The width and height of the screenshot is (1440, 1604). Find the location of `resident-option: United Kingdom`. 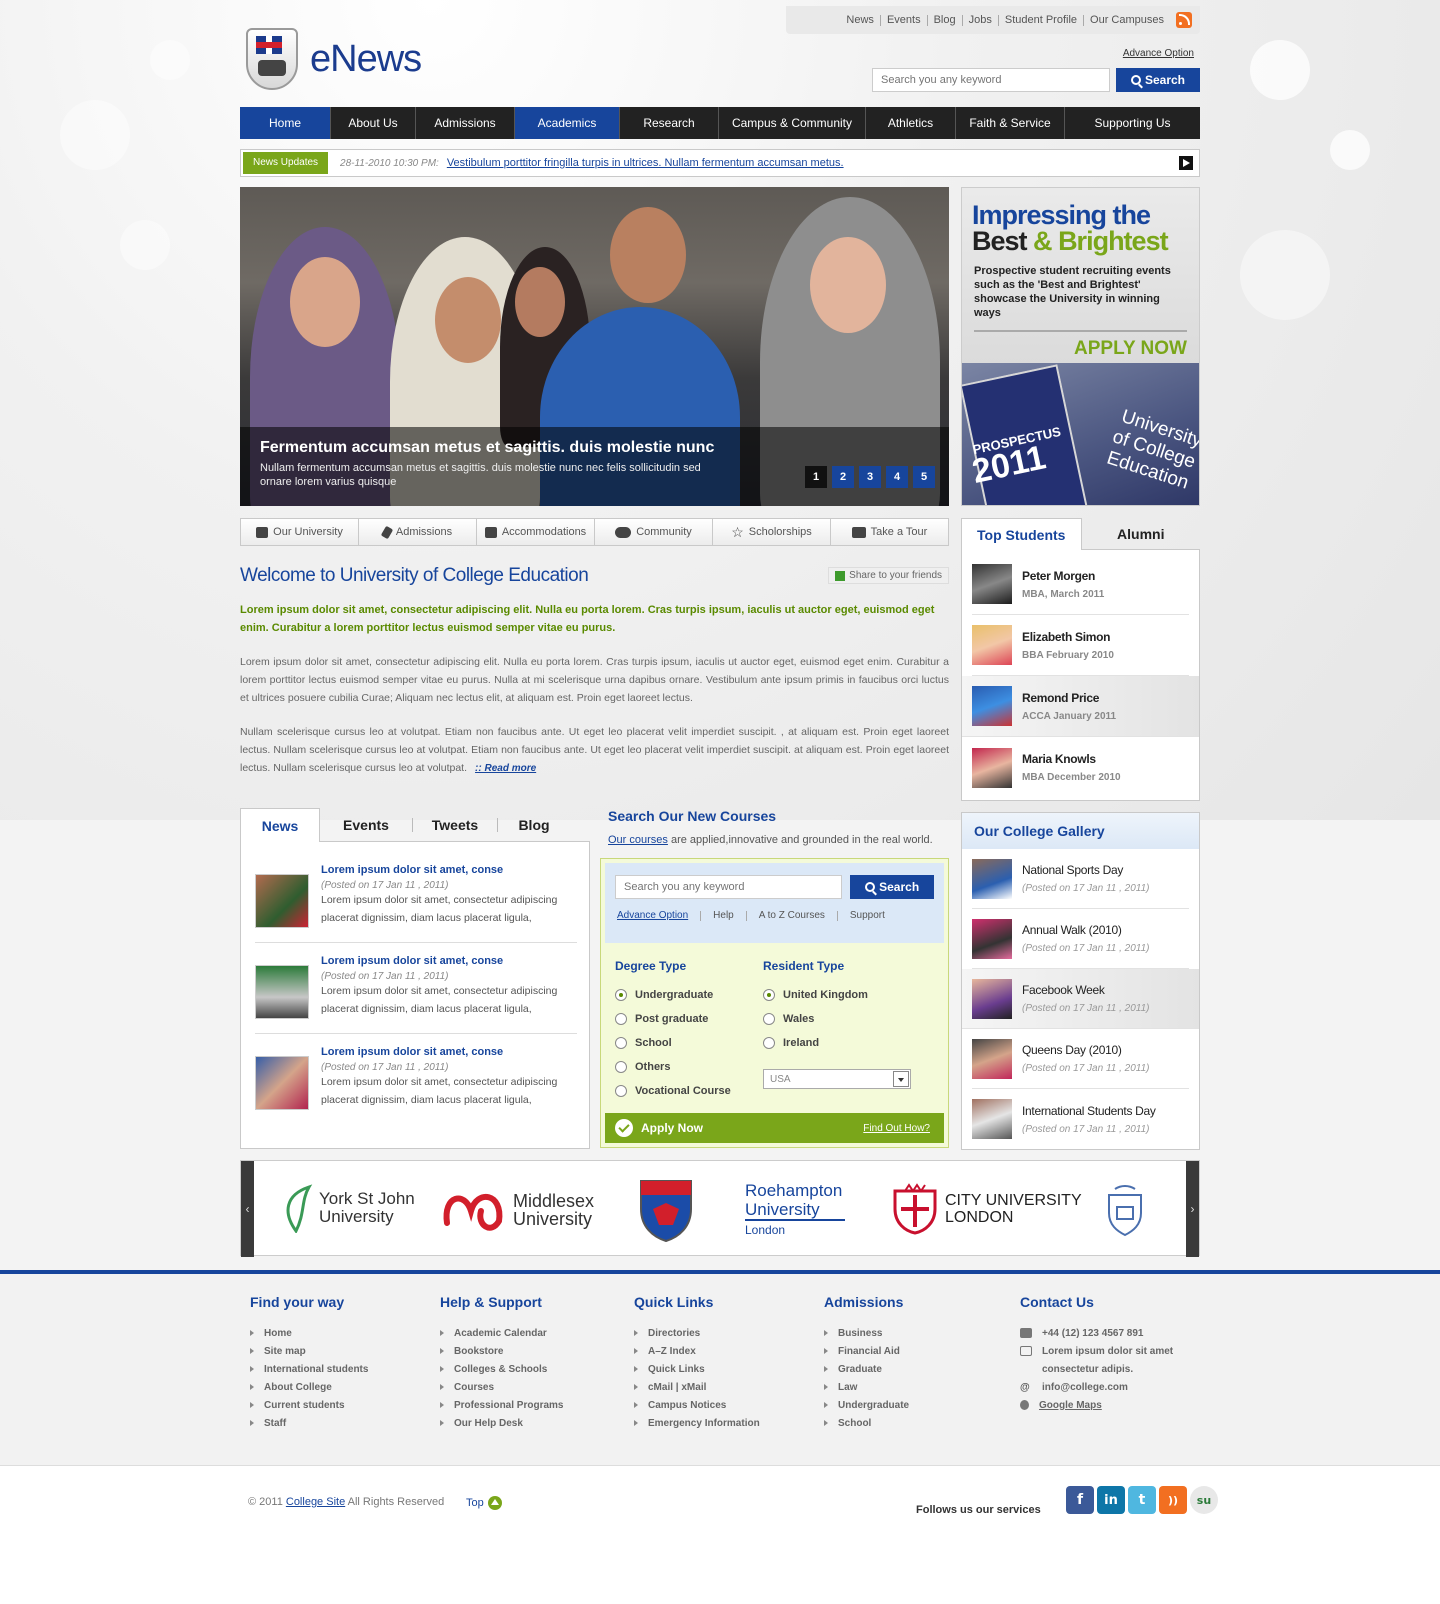

resident-option: United Kingdom is located at coordinates (837, 995).